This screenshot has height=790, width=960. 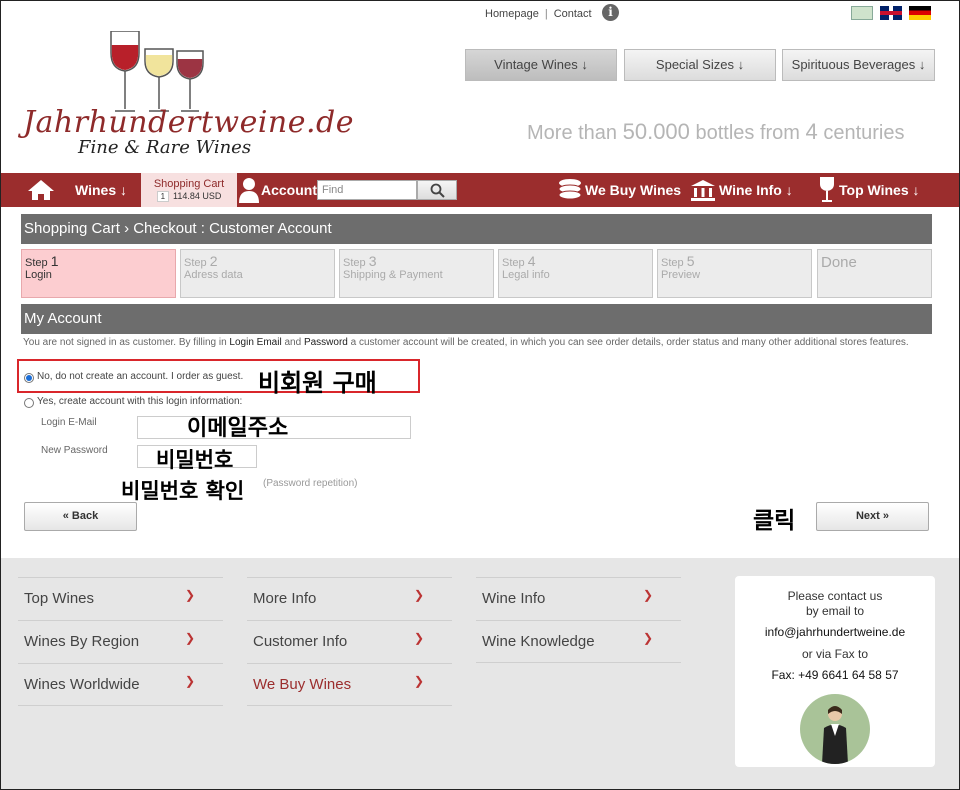 What do you see at coordinates (835, 735) in the screenshot?
I see `person-icon` at bounding box center [835, 735].